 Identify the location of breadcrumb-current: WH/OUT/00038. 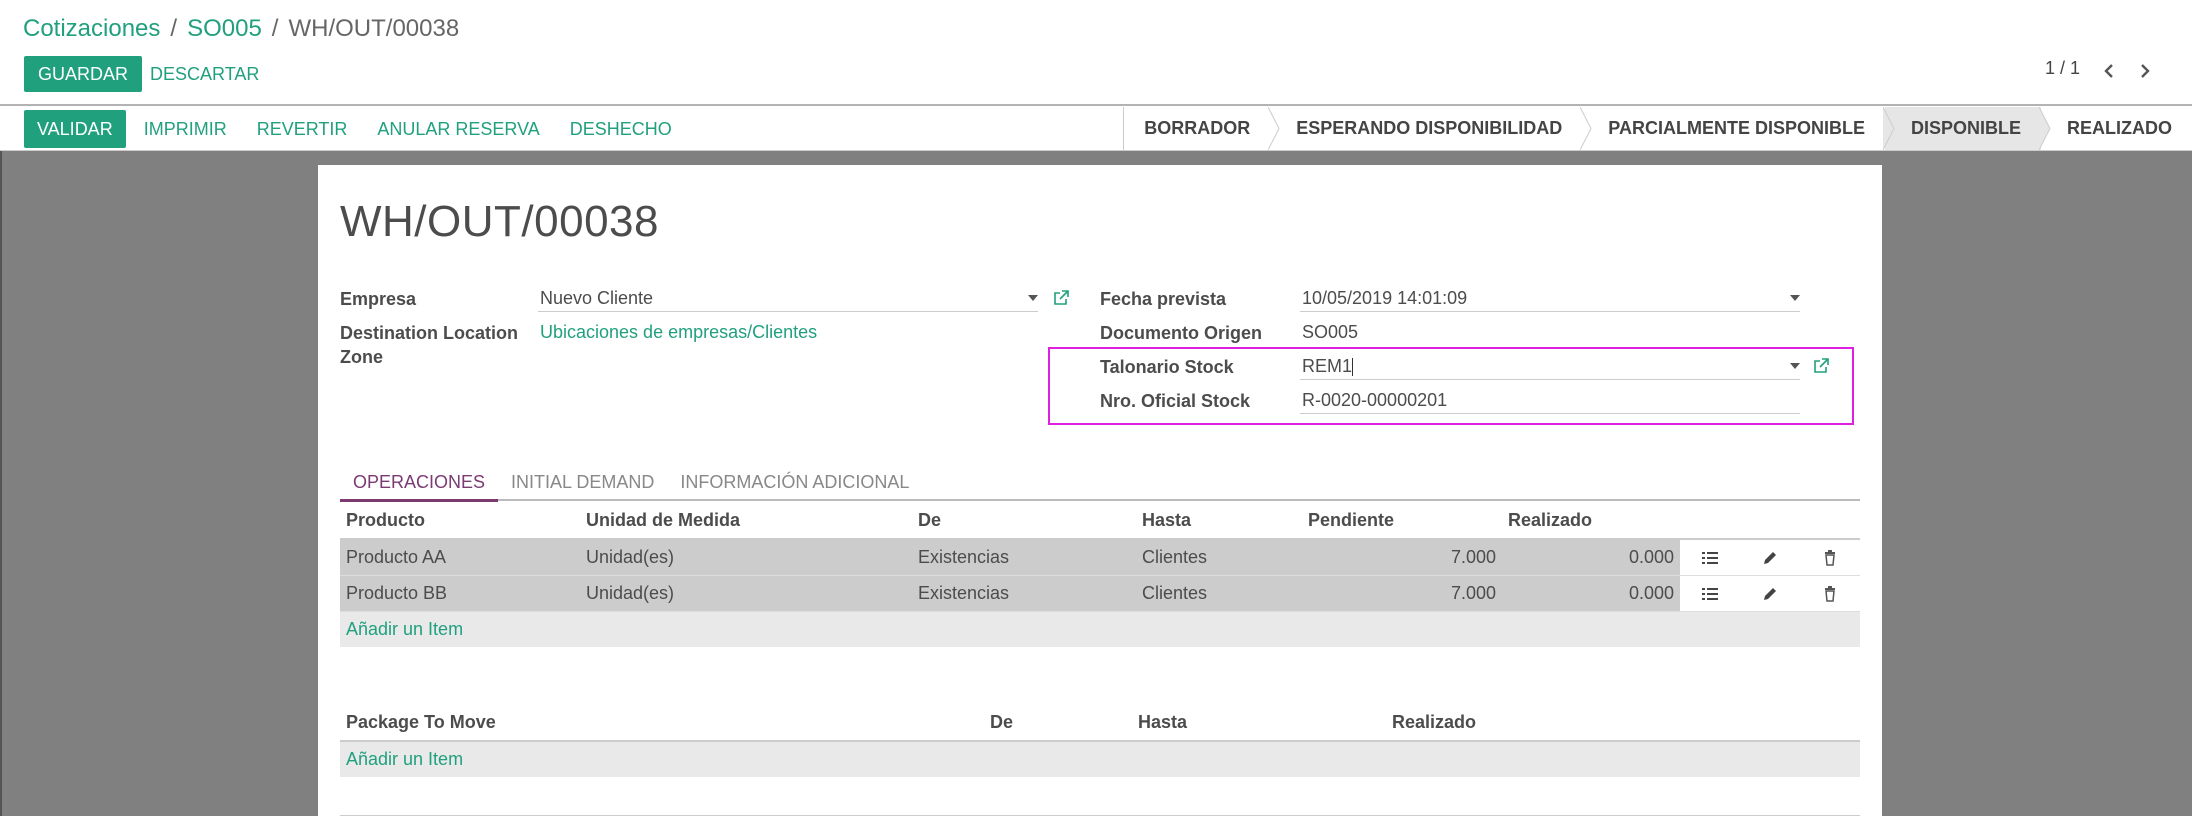
(374, 28).